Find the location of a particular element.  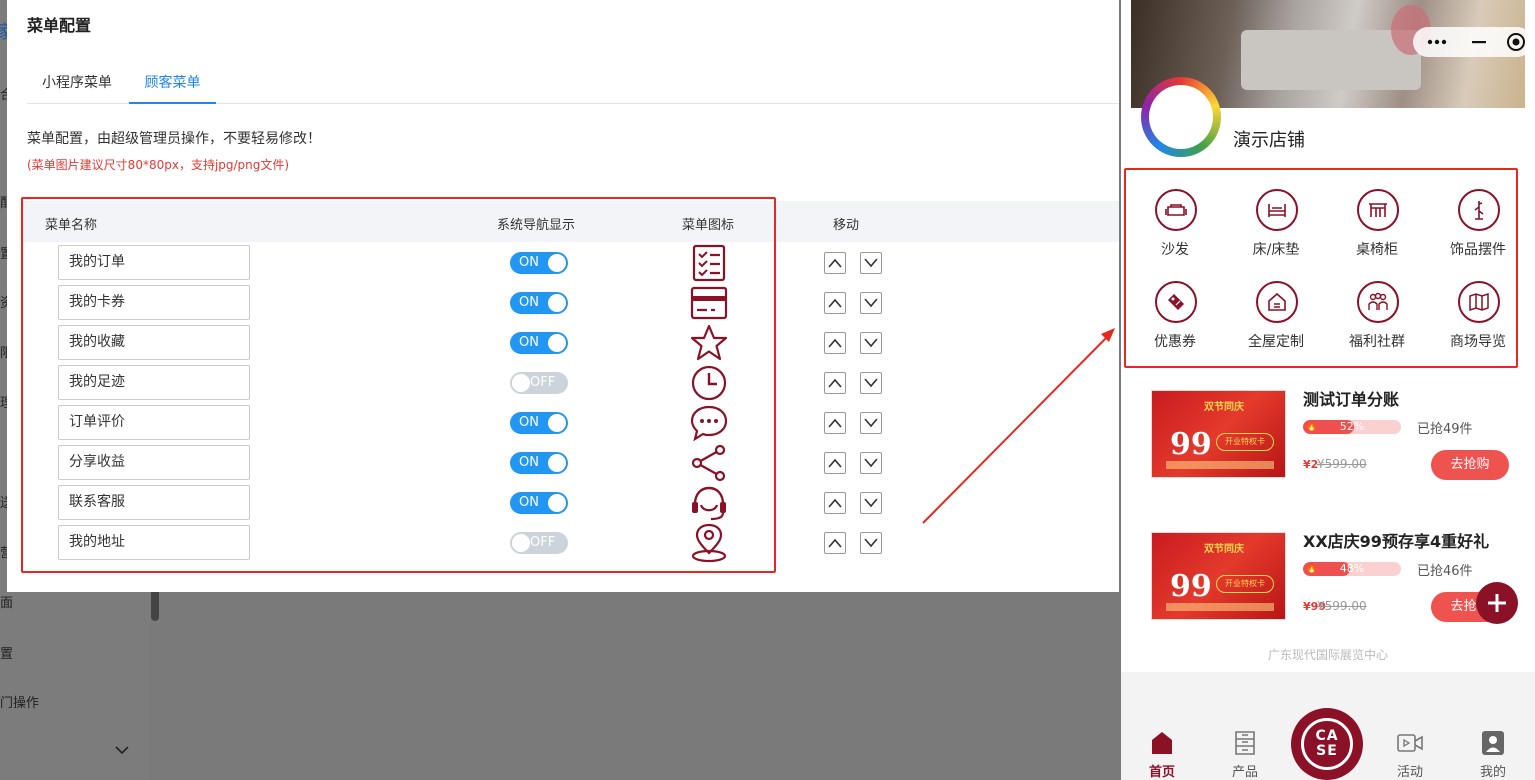

miniprogram-capsule is located at coordinates (1472, 42).